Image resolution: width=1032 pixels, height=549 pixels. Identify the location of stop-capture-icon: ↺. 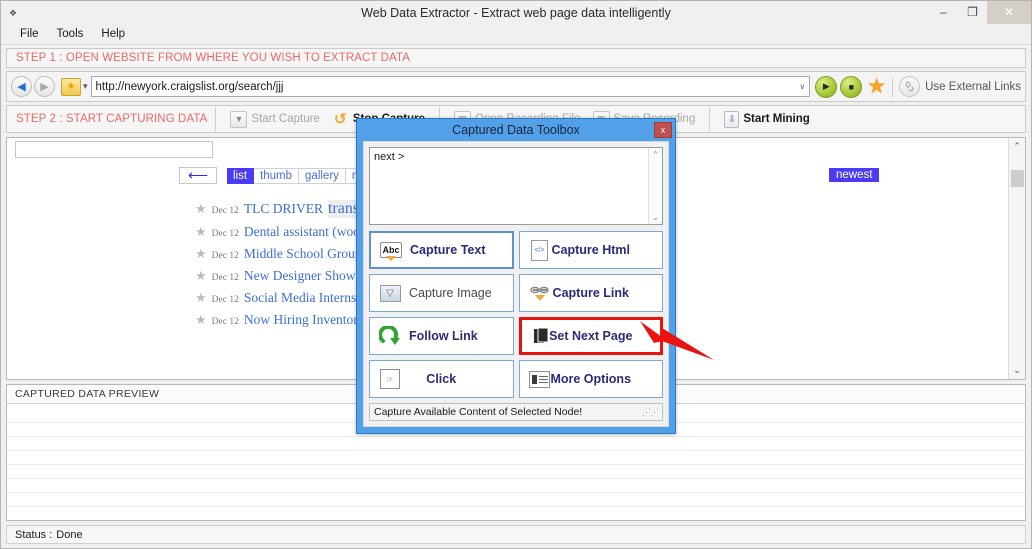
(340, 119).